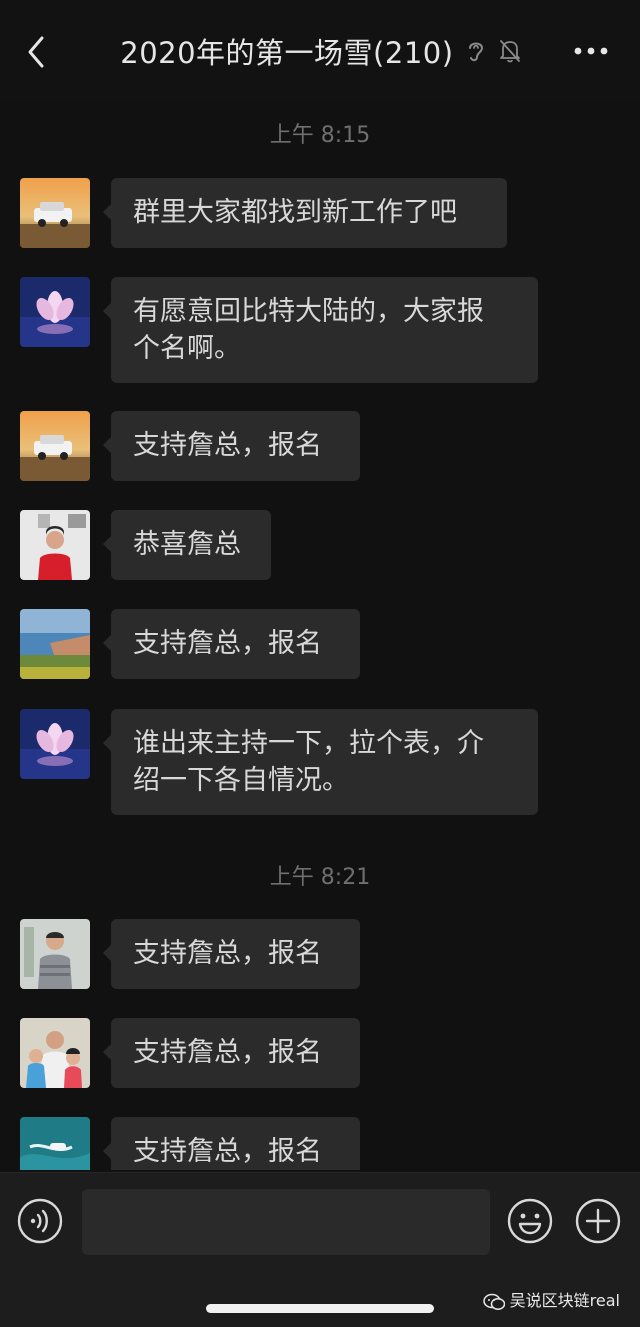 The image size is (640, 1327). Describe the element at coordinates (286, 1222) in the screenshot. I see `message-input` at that location.